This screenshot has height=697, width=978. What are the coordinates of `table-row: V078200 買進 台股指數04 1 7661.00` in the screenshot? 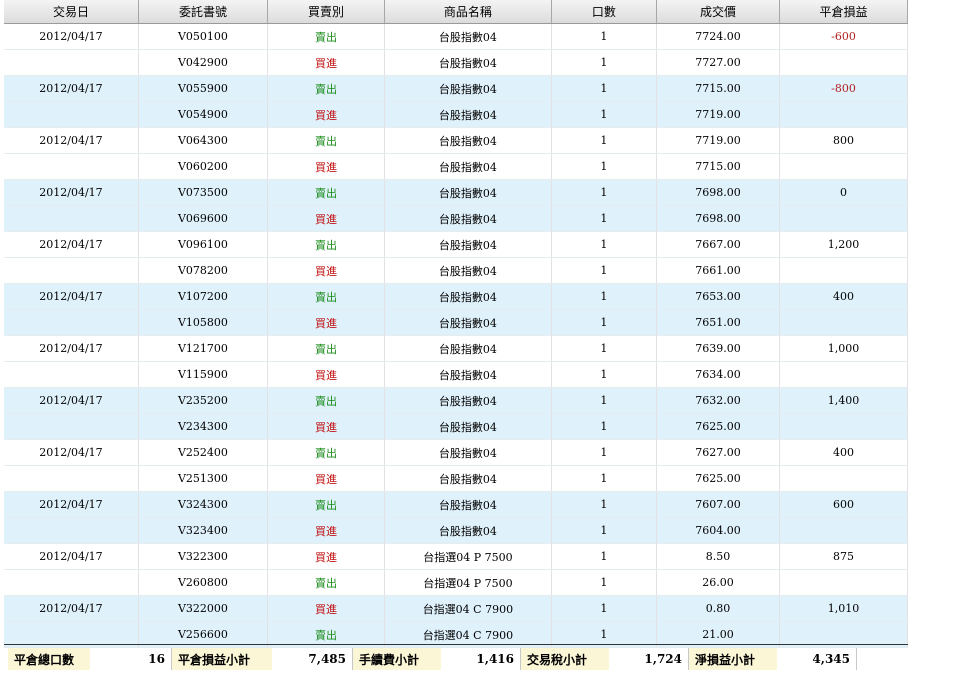 It's located at (456, 271).